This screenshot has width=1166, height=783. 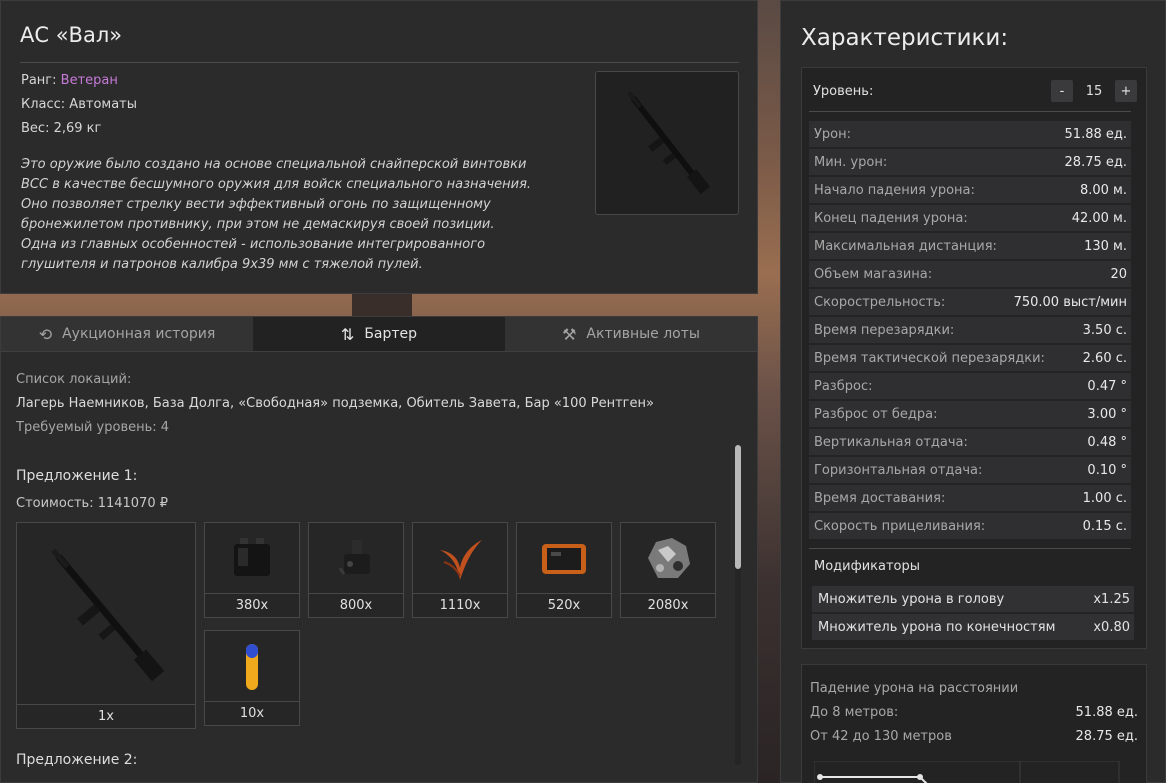 I want to click on falloff-row: До 8 метров: 51.88 ед., so click(x=974, y=712).